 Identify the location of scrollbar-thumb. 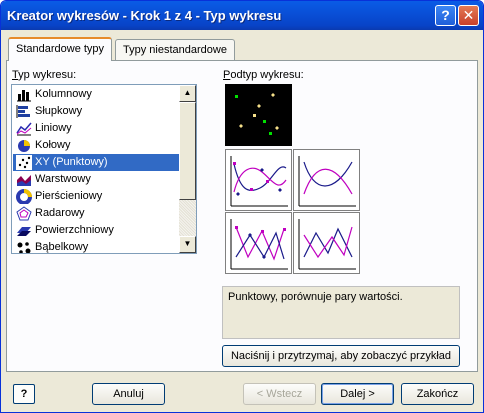
(187, 151).